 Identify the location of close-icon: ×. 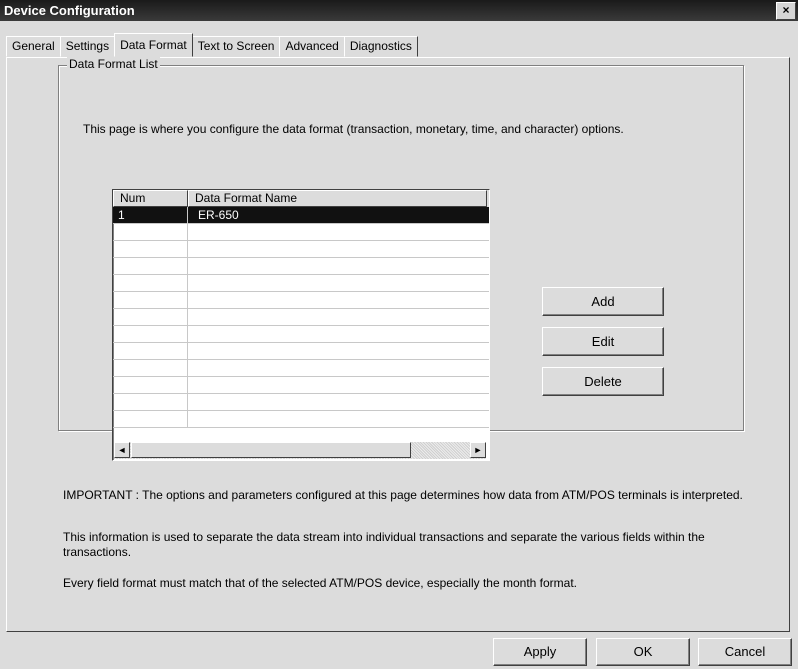
(786, 11).